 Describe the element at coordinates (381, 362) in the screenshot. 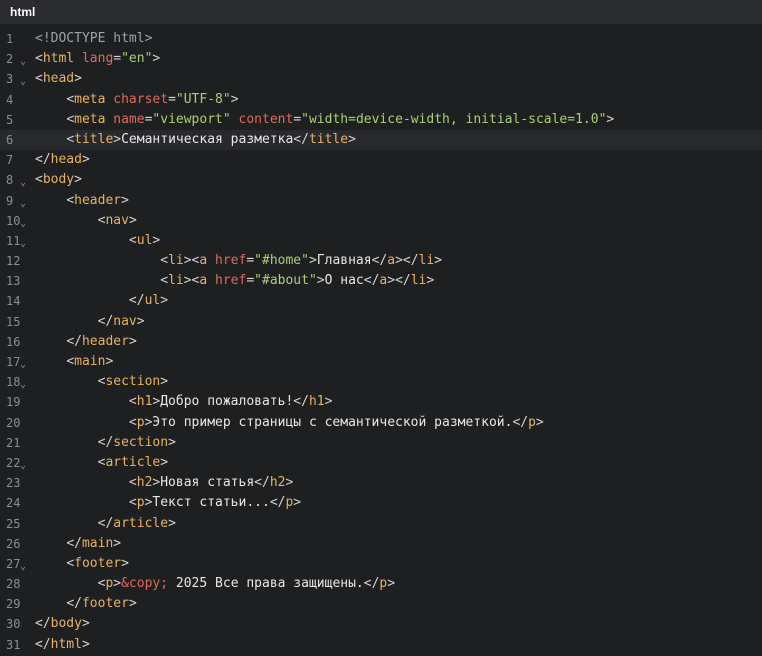

I see `code-line: 17 ⌄ <main>` at that location.